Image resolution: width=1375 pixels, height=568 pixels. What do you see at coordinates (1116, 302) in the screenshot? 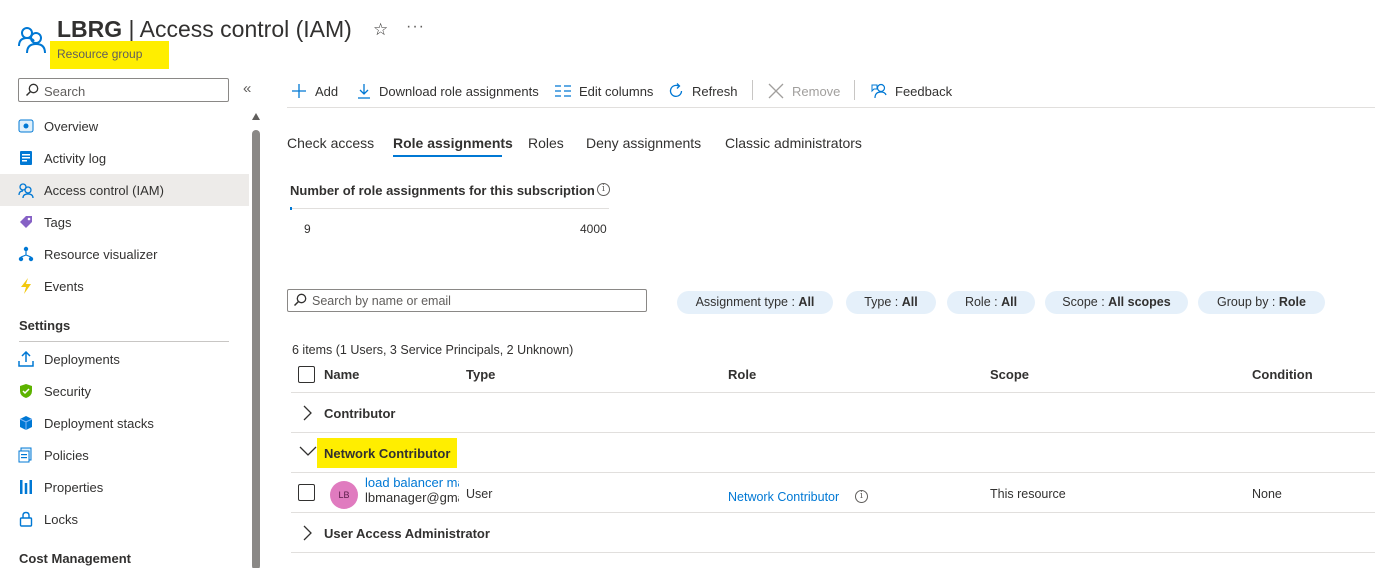
I see `filter-scope: Scope : All scopes` at bounding box center [1116, 302].